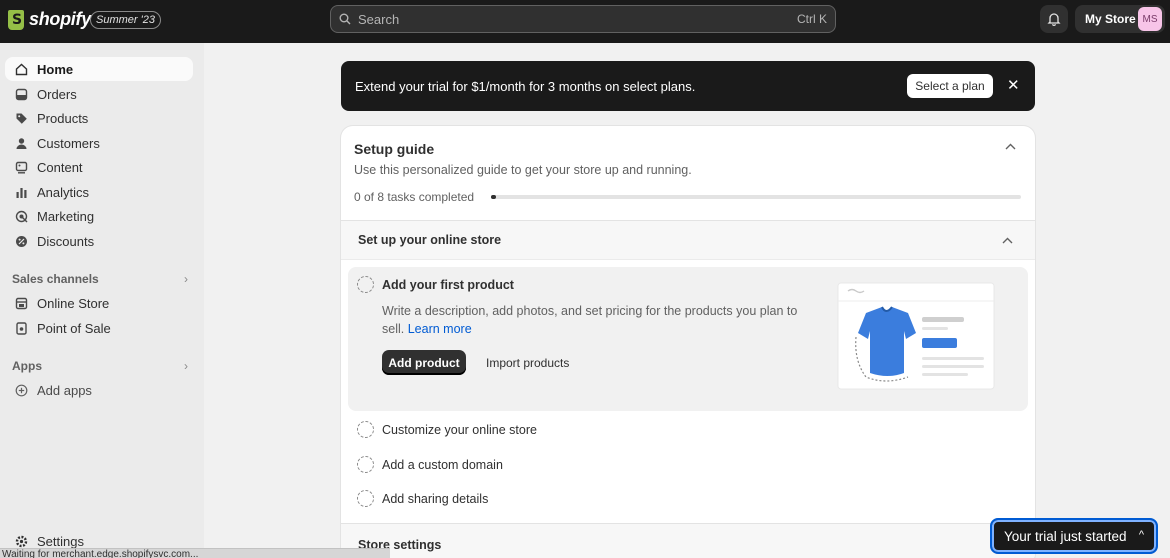 The height and width of the screenshot is (558, 1170). I want to click on sidebar-item-label: Marketing, so click(66, 216).